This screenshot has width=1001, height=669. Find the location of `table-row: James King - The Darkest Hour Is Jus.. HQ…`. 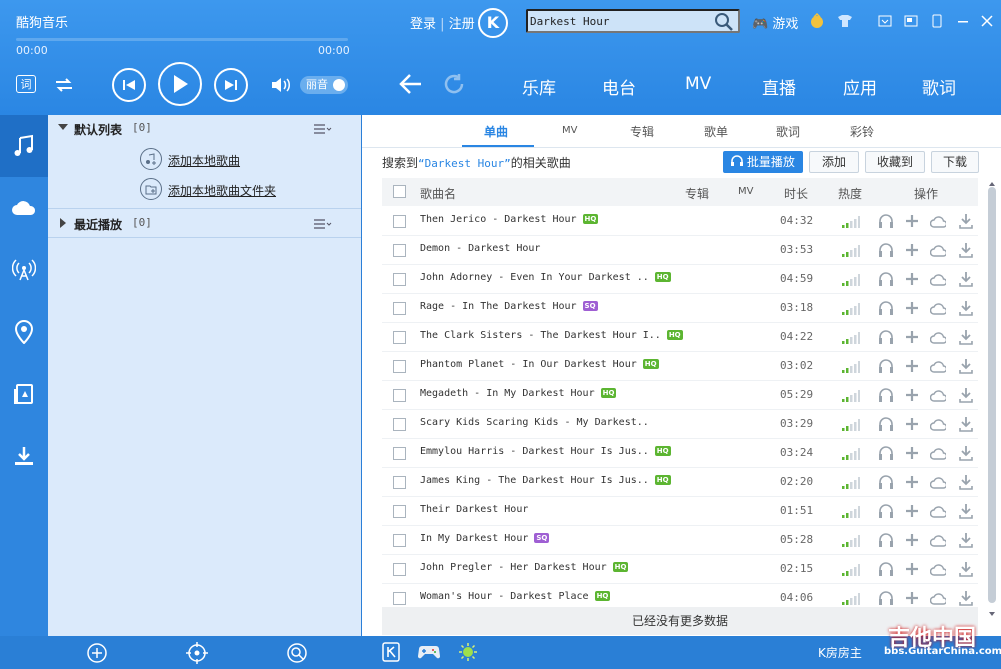

table-row: James King - The Darkest Hour Is Jus.. HQ… is located at coordinates (680, 482).